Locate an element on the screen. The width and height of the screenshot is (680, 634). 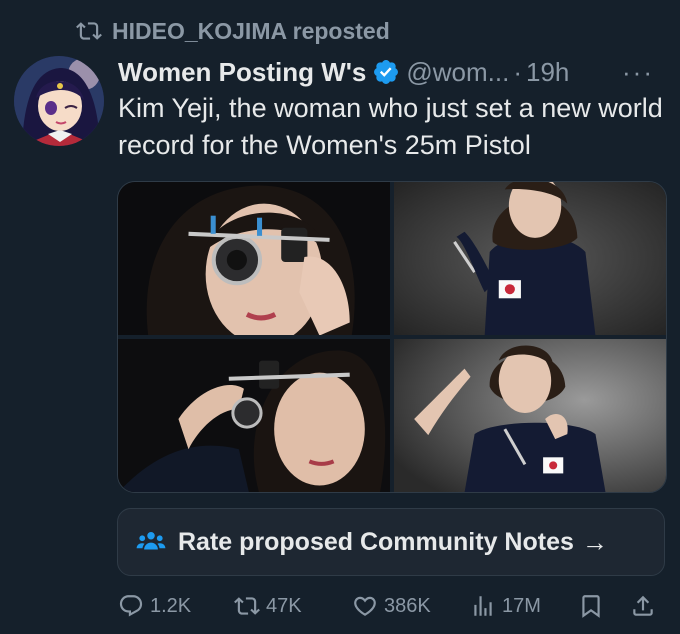
share-button is located at coordinates (643, 606).